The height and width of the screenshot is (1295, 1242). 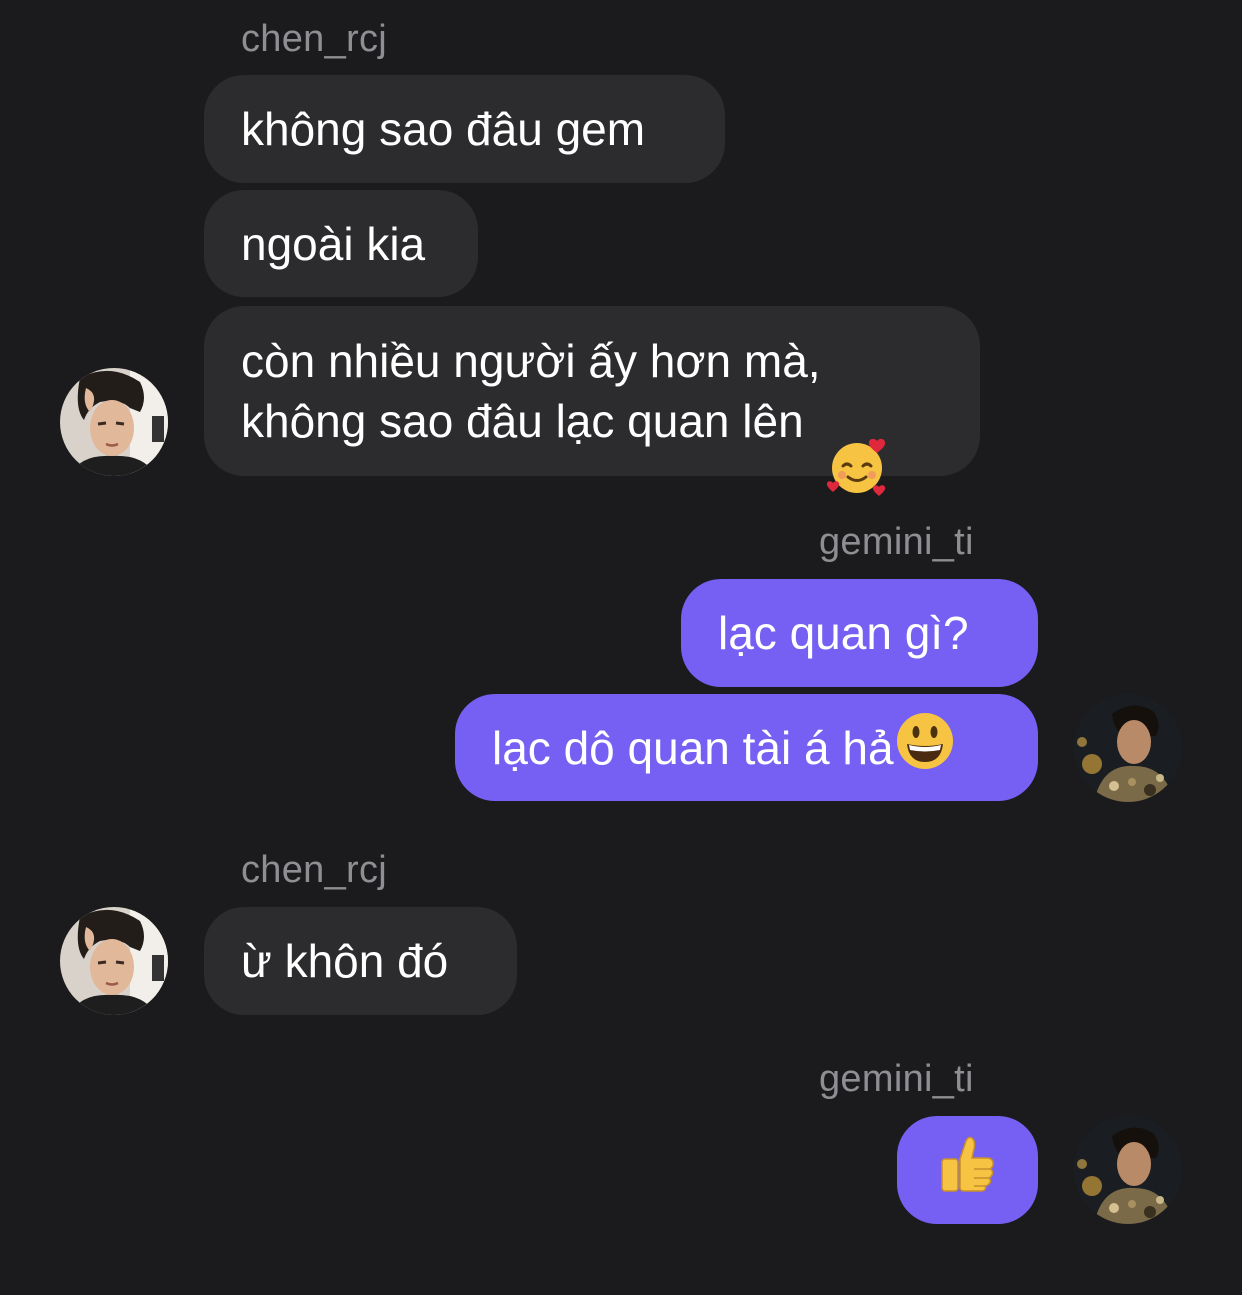 What do you see at coordinates (925, 748) in the screenshot?
I see `grinning-face-icon` at bounding box center [925, 748].